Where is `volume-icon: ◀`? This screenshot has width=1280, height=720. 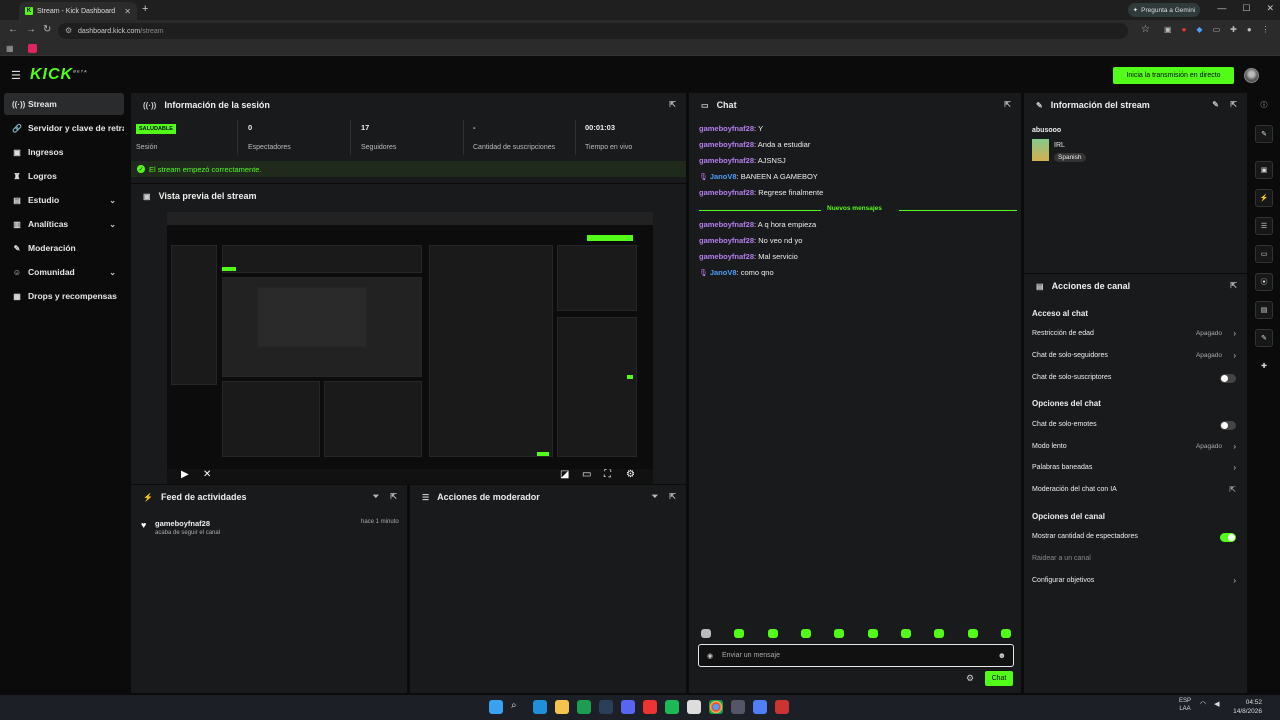
volume-icon: ◀ is located at coordinates (1216, 704).